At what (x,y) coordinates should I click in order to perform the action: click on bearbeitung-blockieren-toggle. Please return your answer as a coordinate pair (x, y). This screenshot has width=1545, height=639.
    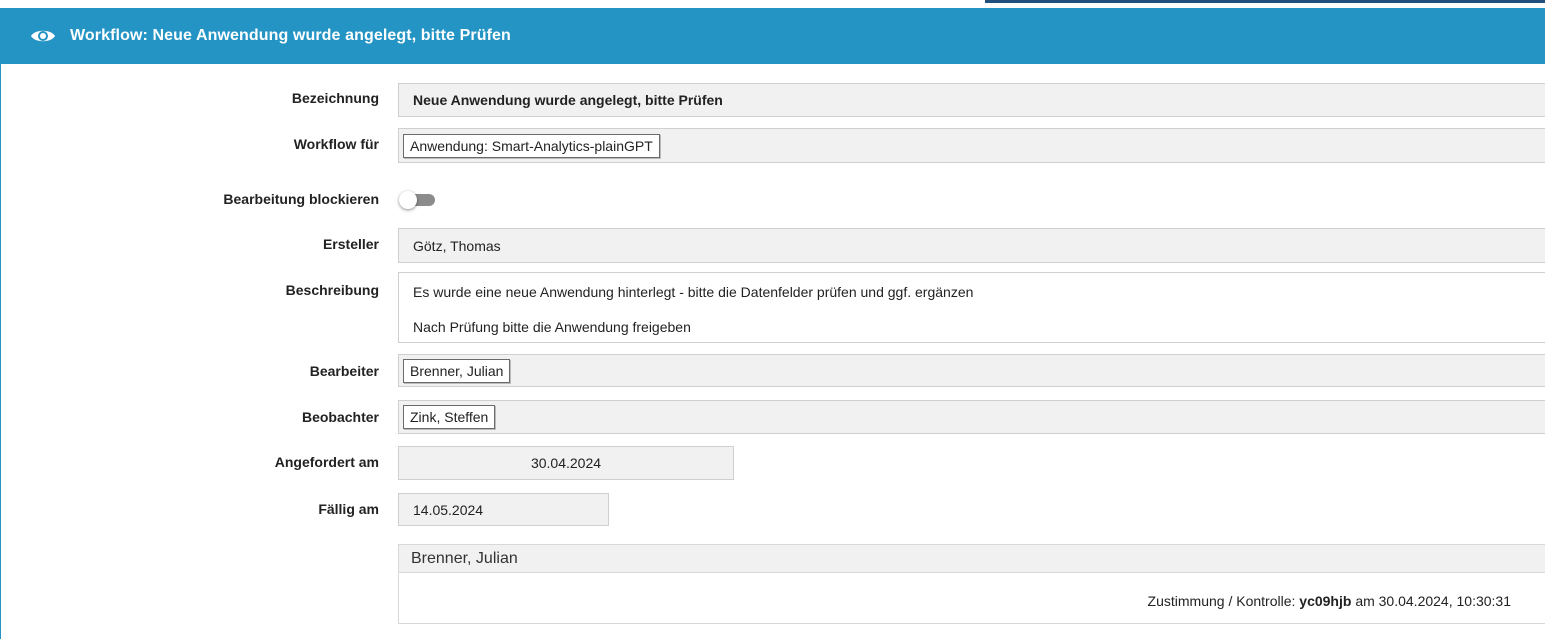
    Looking at the image, I should click on (418, 200).